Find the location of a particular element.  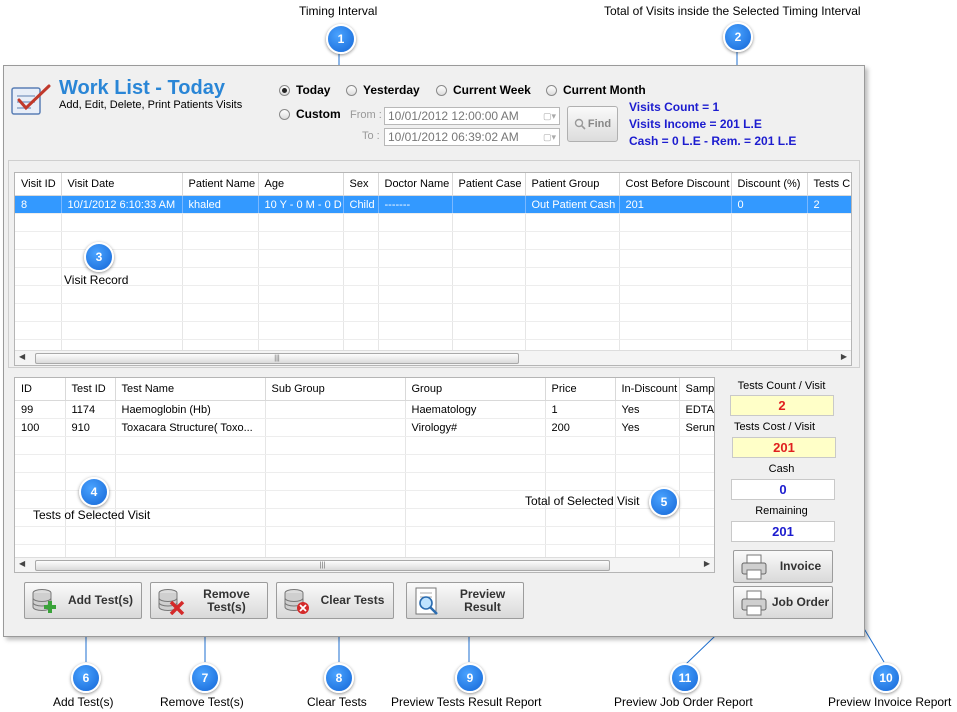

clear-tests-button: Clear Tests is located at coordinates (335, 600).